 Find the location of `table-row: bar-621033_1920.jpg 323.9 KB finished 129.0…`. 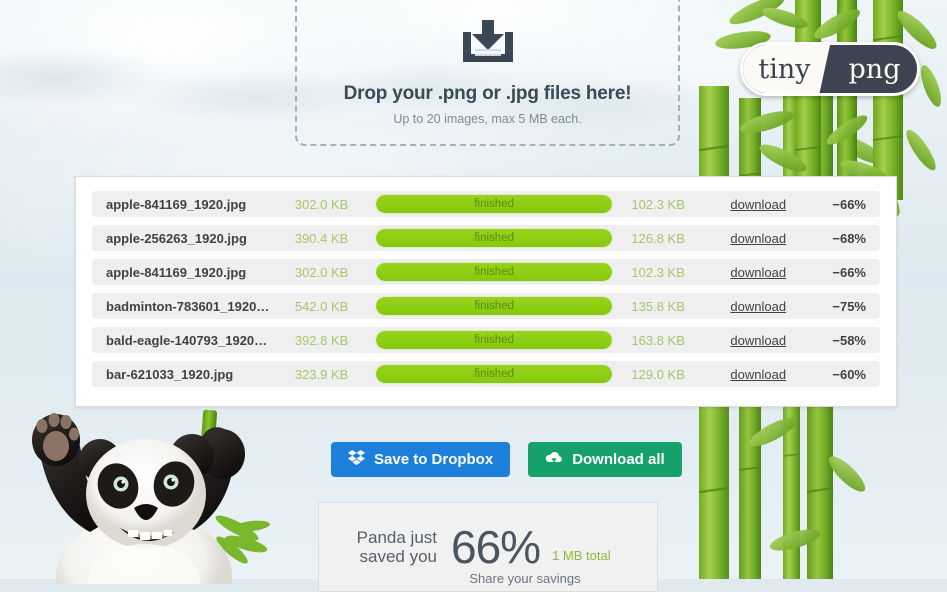

table-row: bar-621033_1920.jpg 323.9 KB finished 129.0… is located at coordinates (486, 374).